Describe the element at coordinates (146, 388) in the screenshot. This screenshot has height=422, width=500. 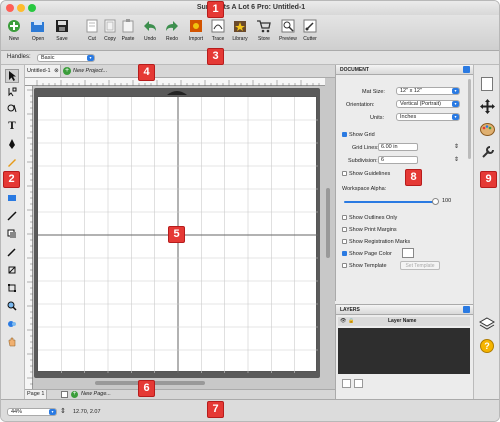
I see `callout-6: 6` at that location.